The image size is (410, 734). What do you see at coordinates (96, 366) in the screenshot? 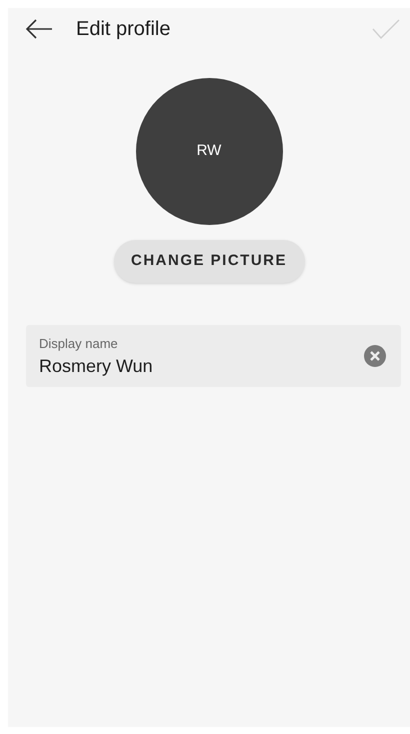
I see `field-value: Rosmery Wun` at bounding box center [96, 366].